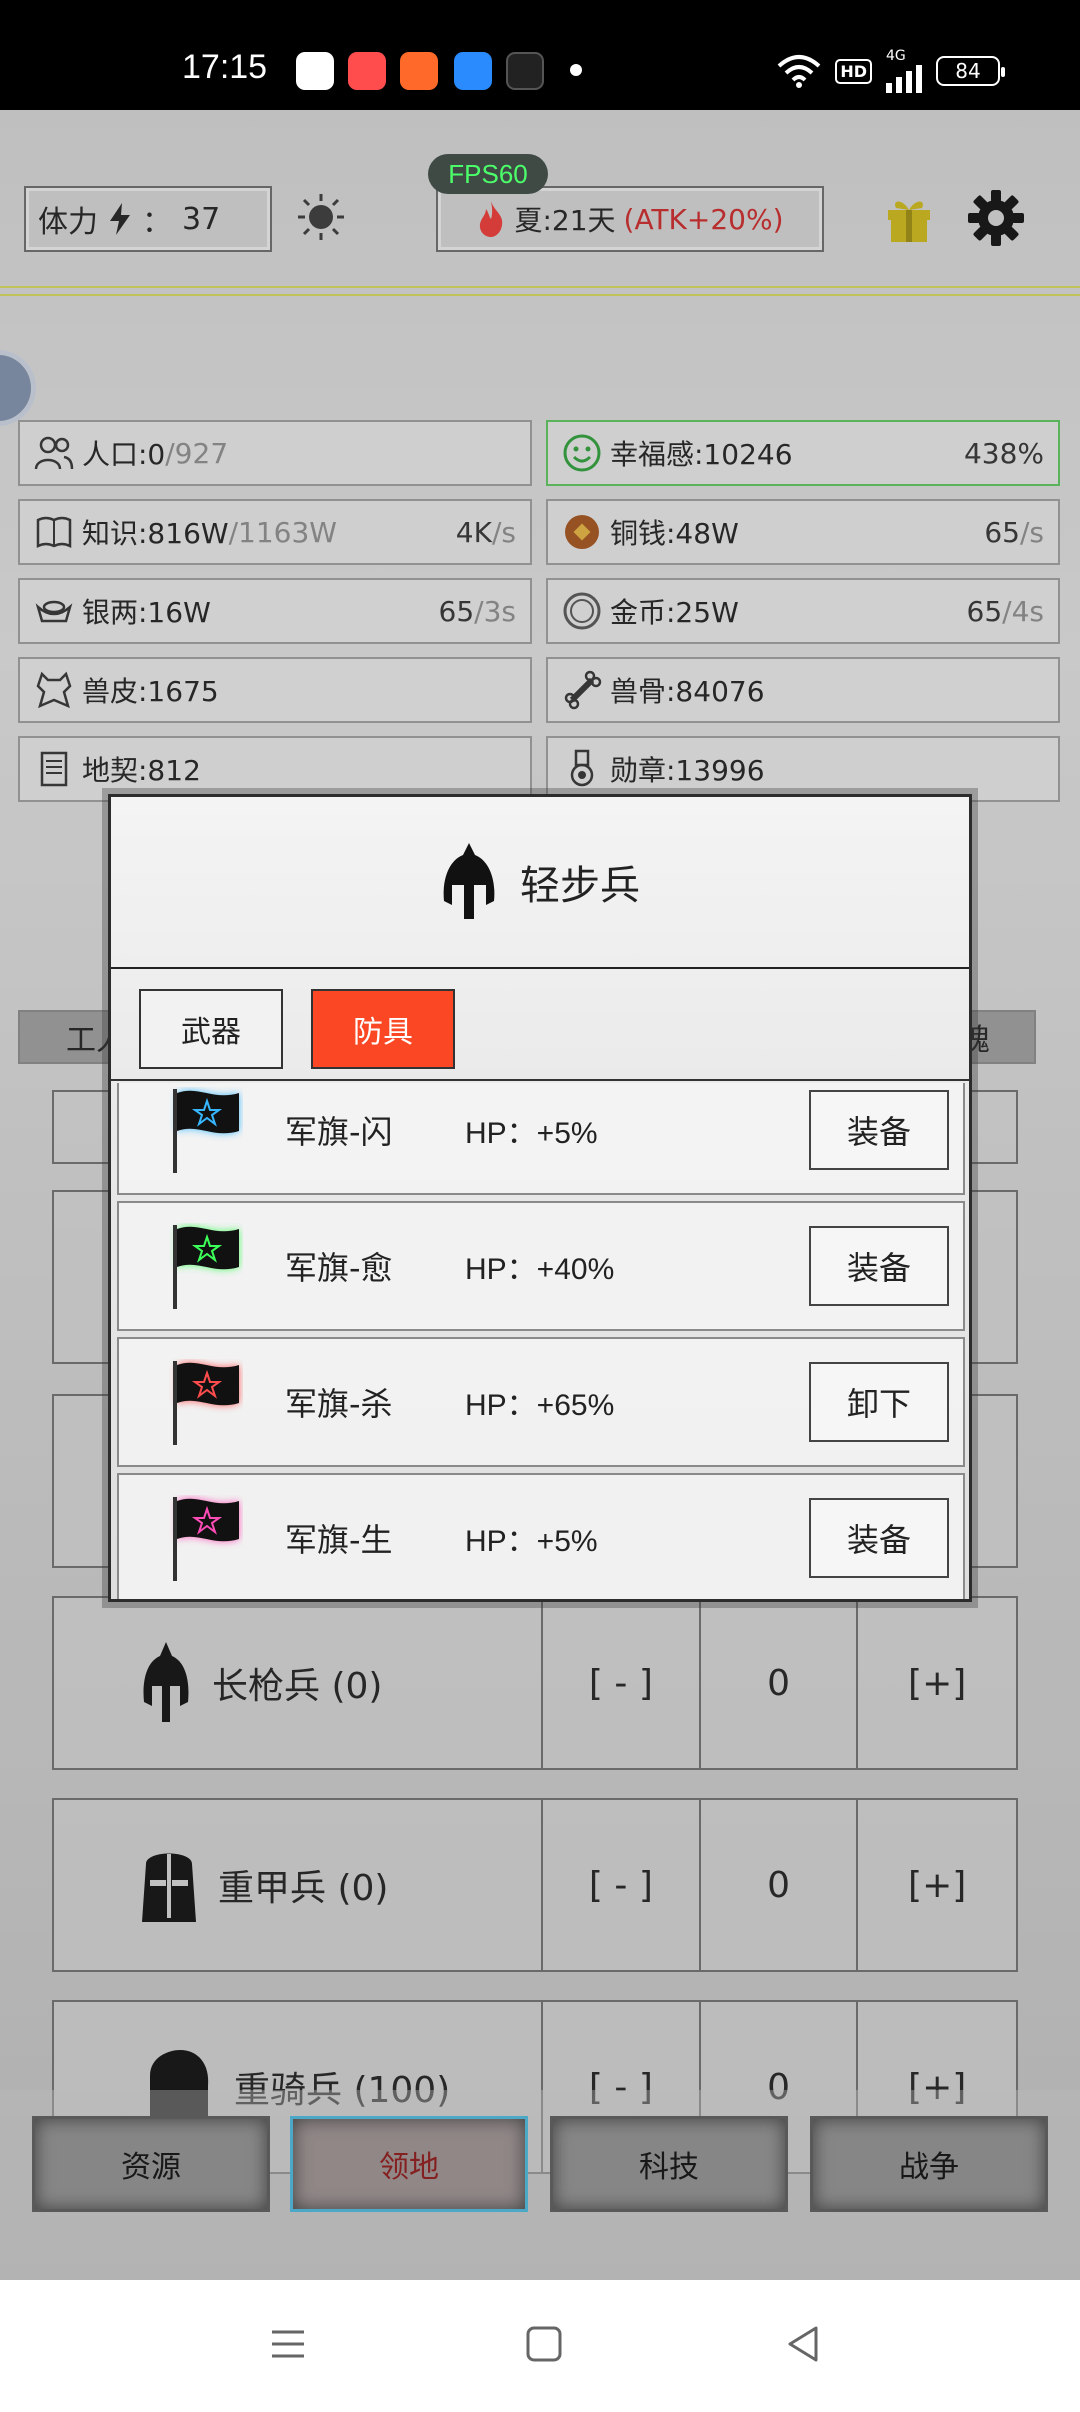 The height and width of the screenshot is (2412, 1080). Describe the element at coordinates (211, 1029) in the screenshot. I see `tab-weapons: 武器` at that location.